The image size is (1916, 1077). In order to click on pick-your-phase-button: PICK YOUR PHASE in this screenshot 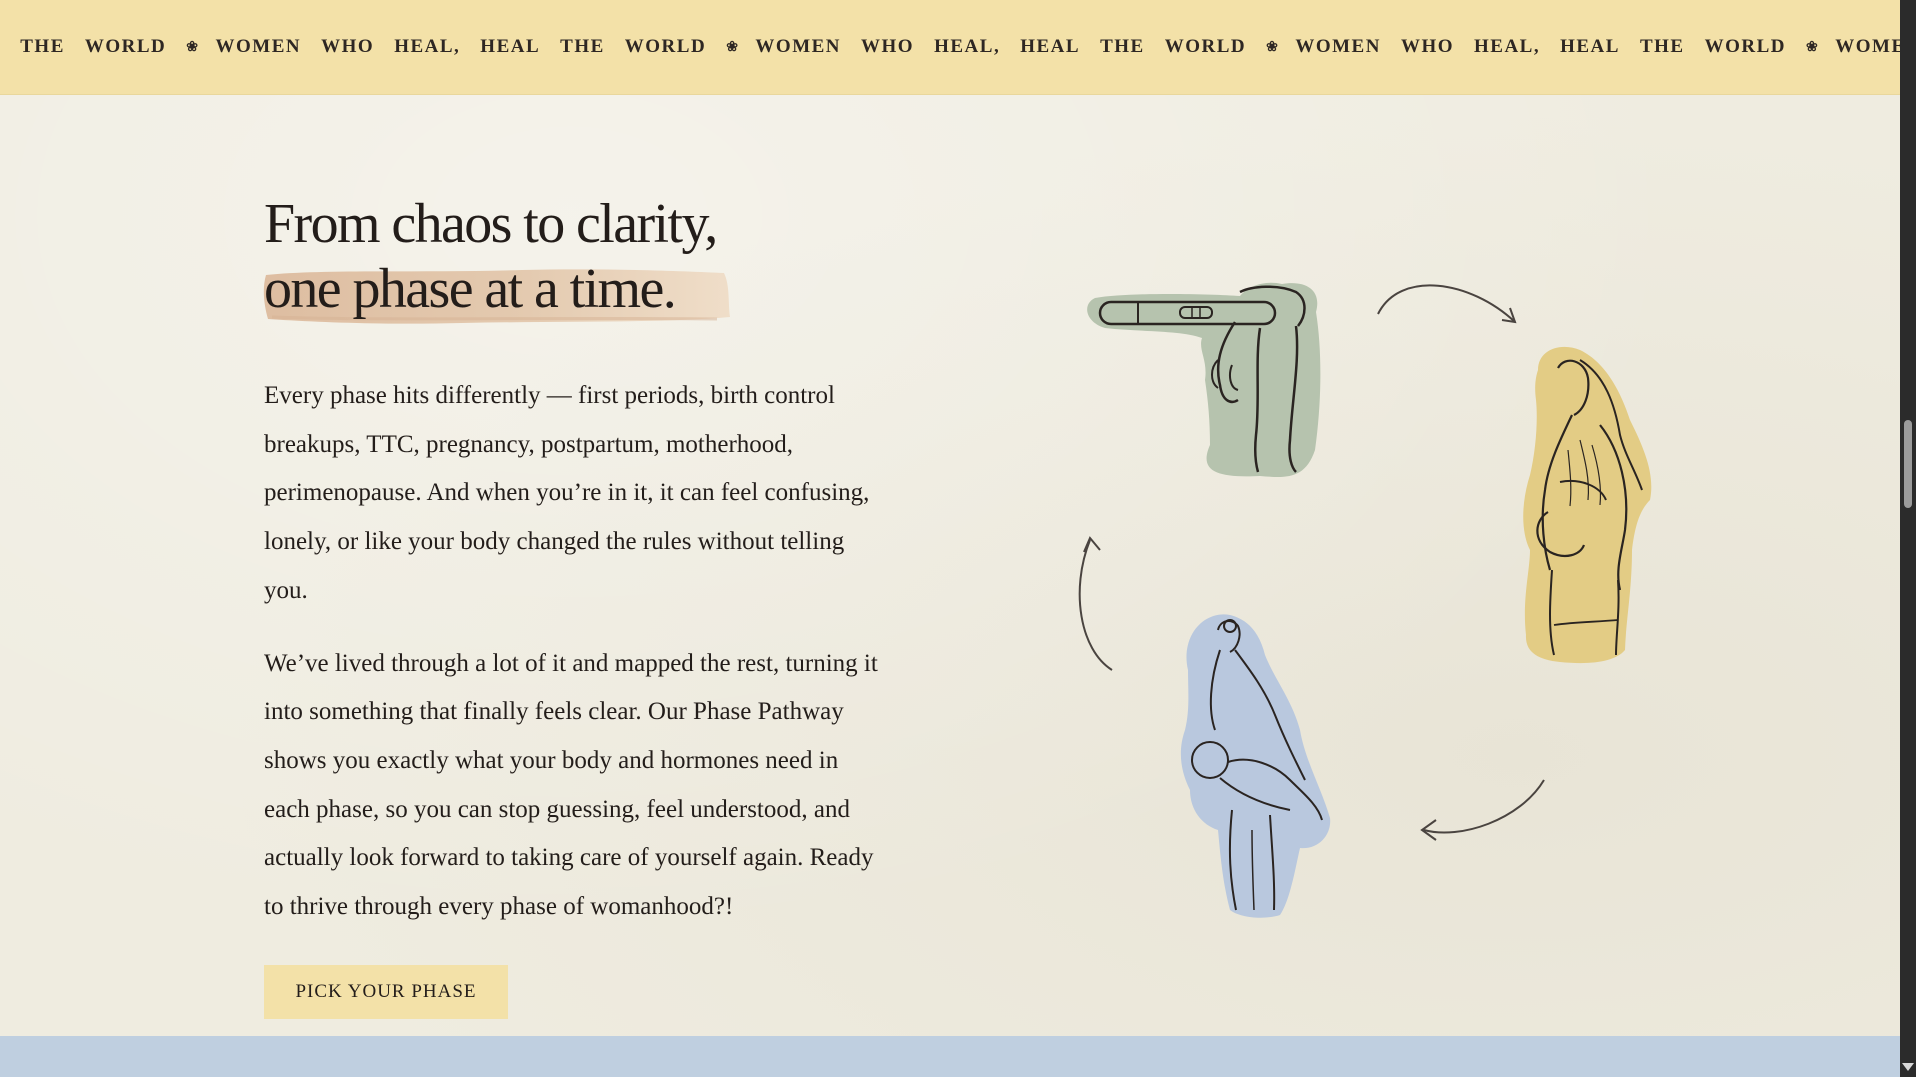, I will do `click(386, 992)`.